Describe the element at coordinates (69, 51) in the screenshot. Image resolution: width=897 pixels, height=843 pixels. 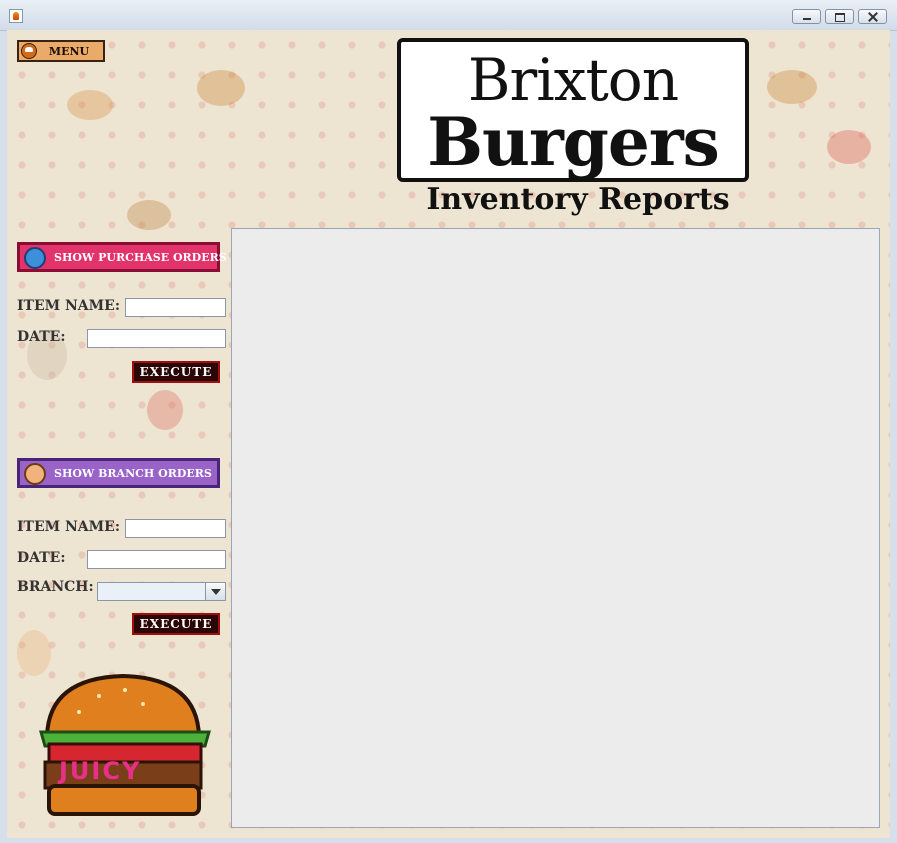
I see `menu-button-label: MENU` at that location.